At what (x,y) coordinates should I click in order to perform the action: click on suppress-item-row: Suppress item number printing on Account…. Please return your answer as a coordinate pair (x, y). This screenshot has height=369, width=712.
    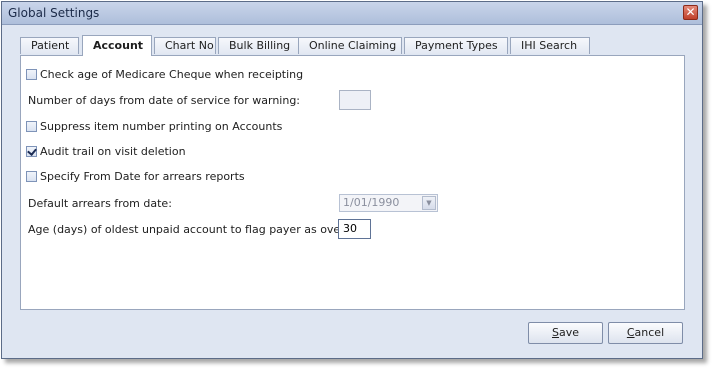
    Looking at the image, I should click on (154, 126).